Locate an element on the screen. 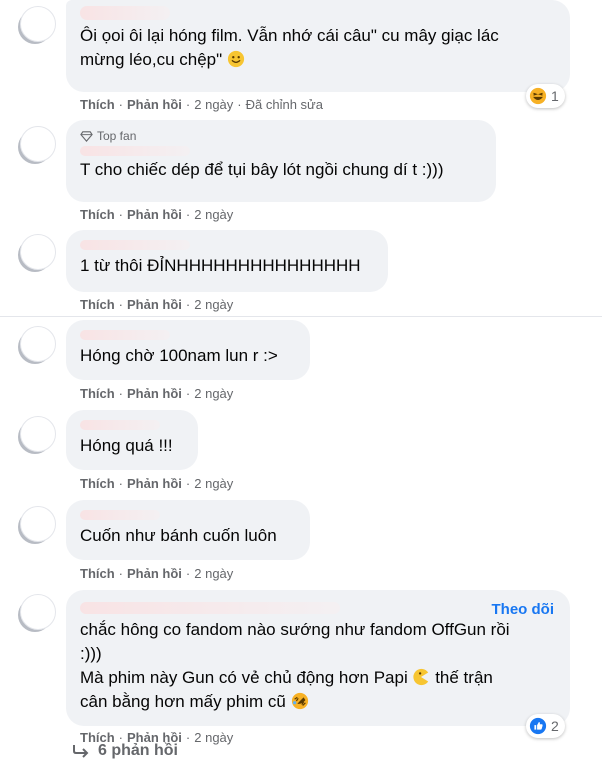 The image size is (602, 770). top-fan-label: Top fan is located at coordinates (117, 136).